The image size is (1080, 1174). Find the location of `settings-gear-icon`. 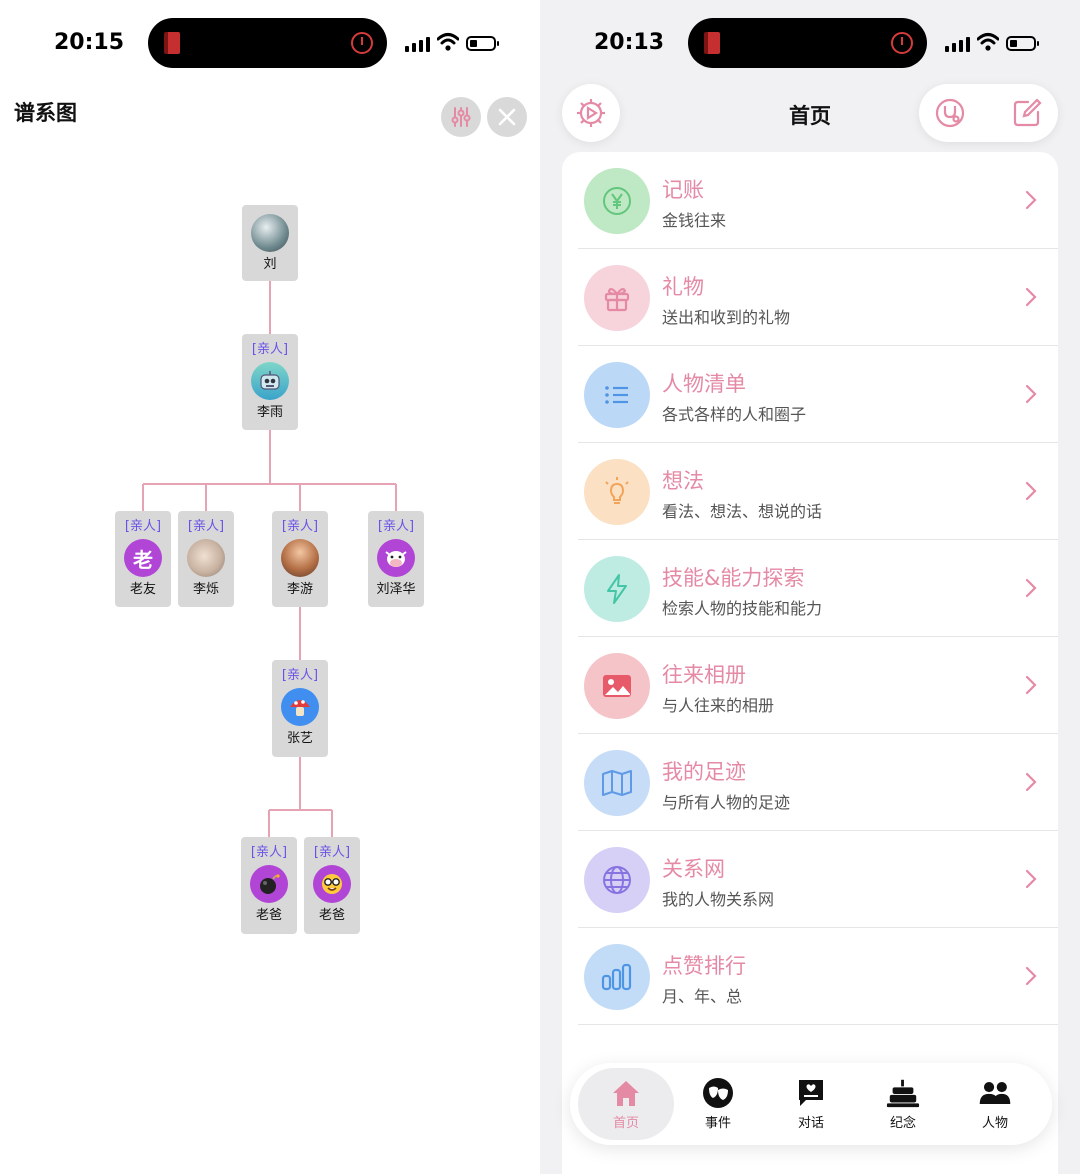

settings-gear-icon is located at coordinates (591, 113).